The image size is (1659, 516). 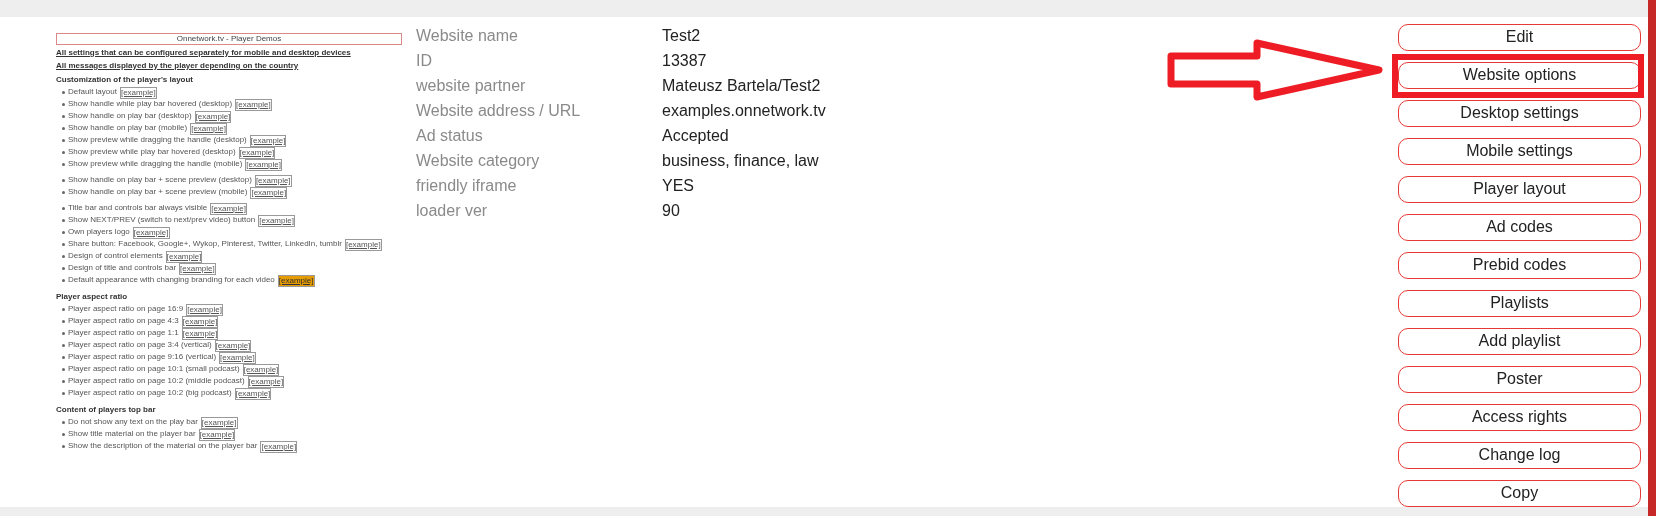 I want to click on action-button: Mobile settings, so click(x=1519, y=151).